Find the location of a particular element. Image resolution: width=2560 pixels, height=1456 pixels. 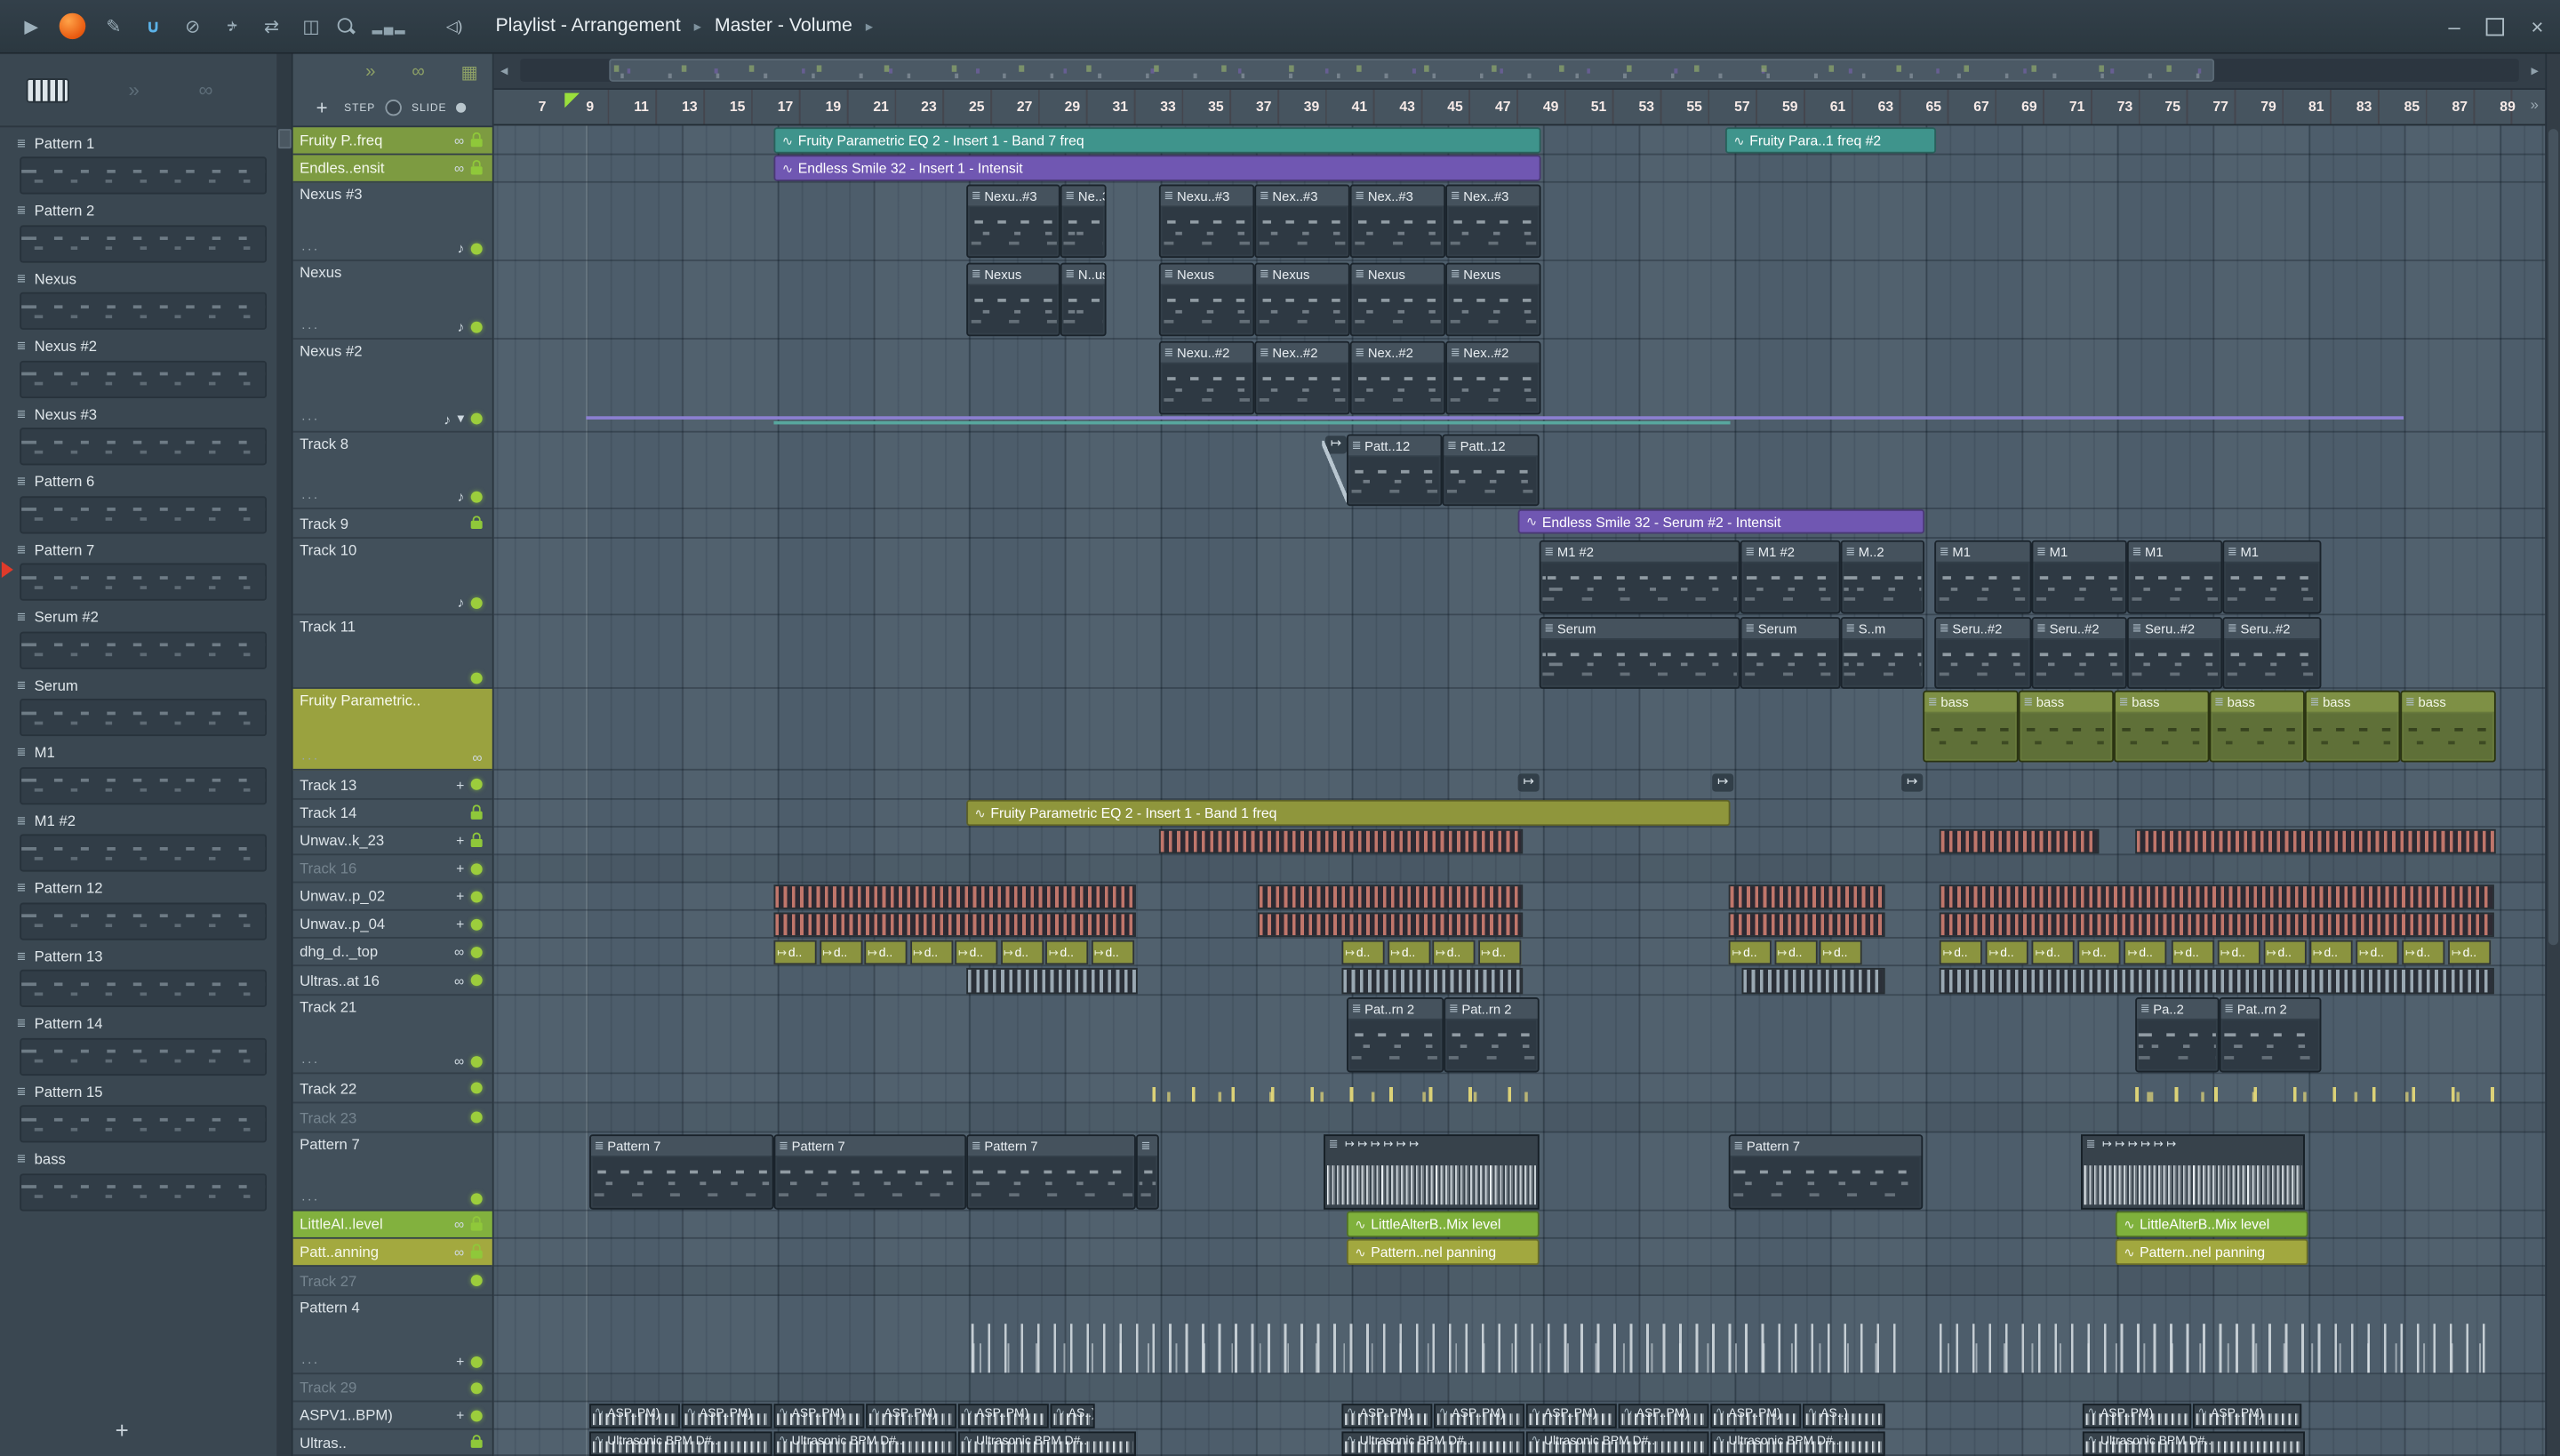

automation-clip: ∿ Pattern..nel panning is located at coordinates (1443, 1252).